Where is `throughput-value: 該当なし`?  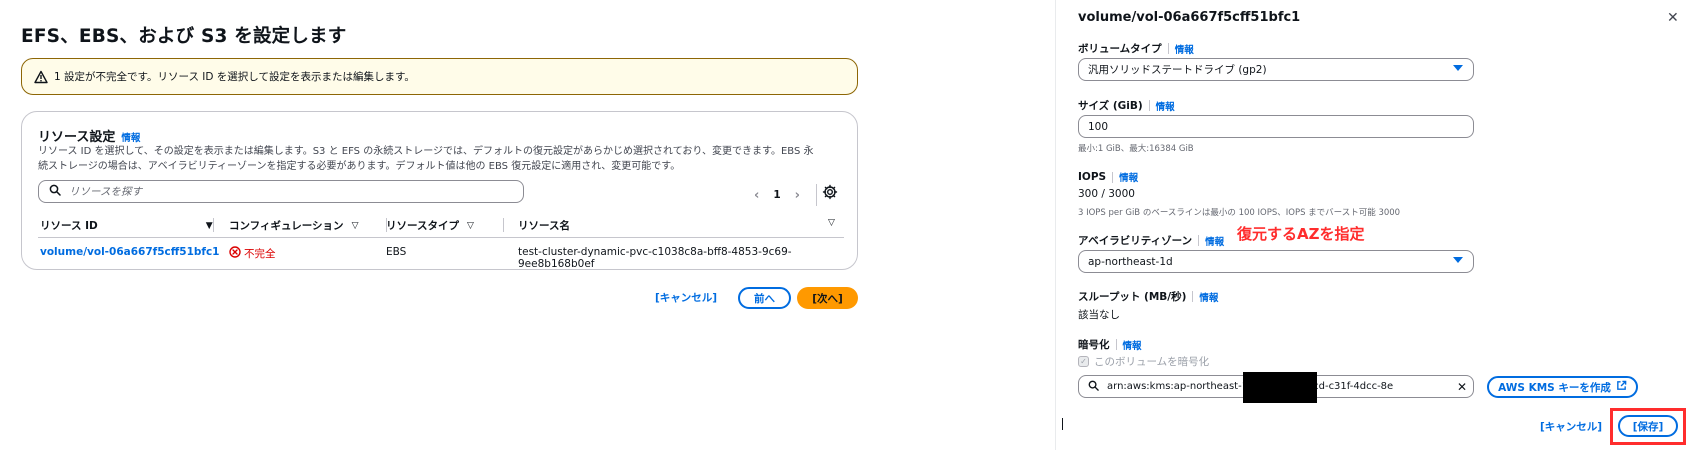
throughput-value: 該当なし is located at coordinates (1099, 315).